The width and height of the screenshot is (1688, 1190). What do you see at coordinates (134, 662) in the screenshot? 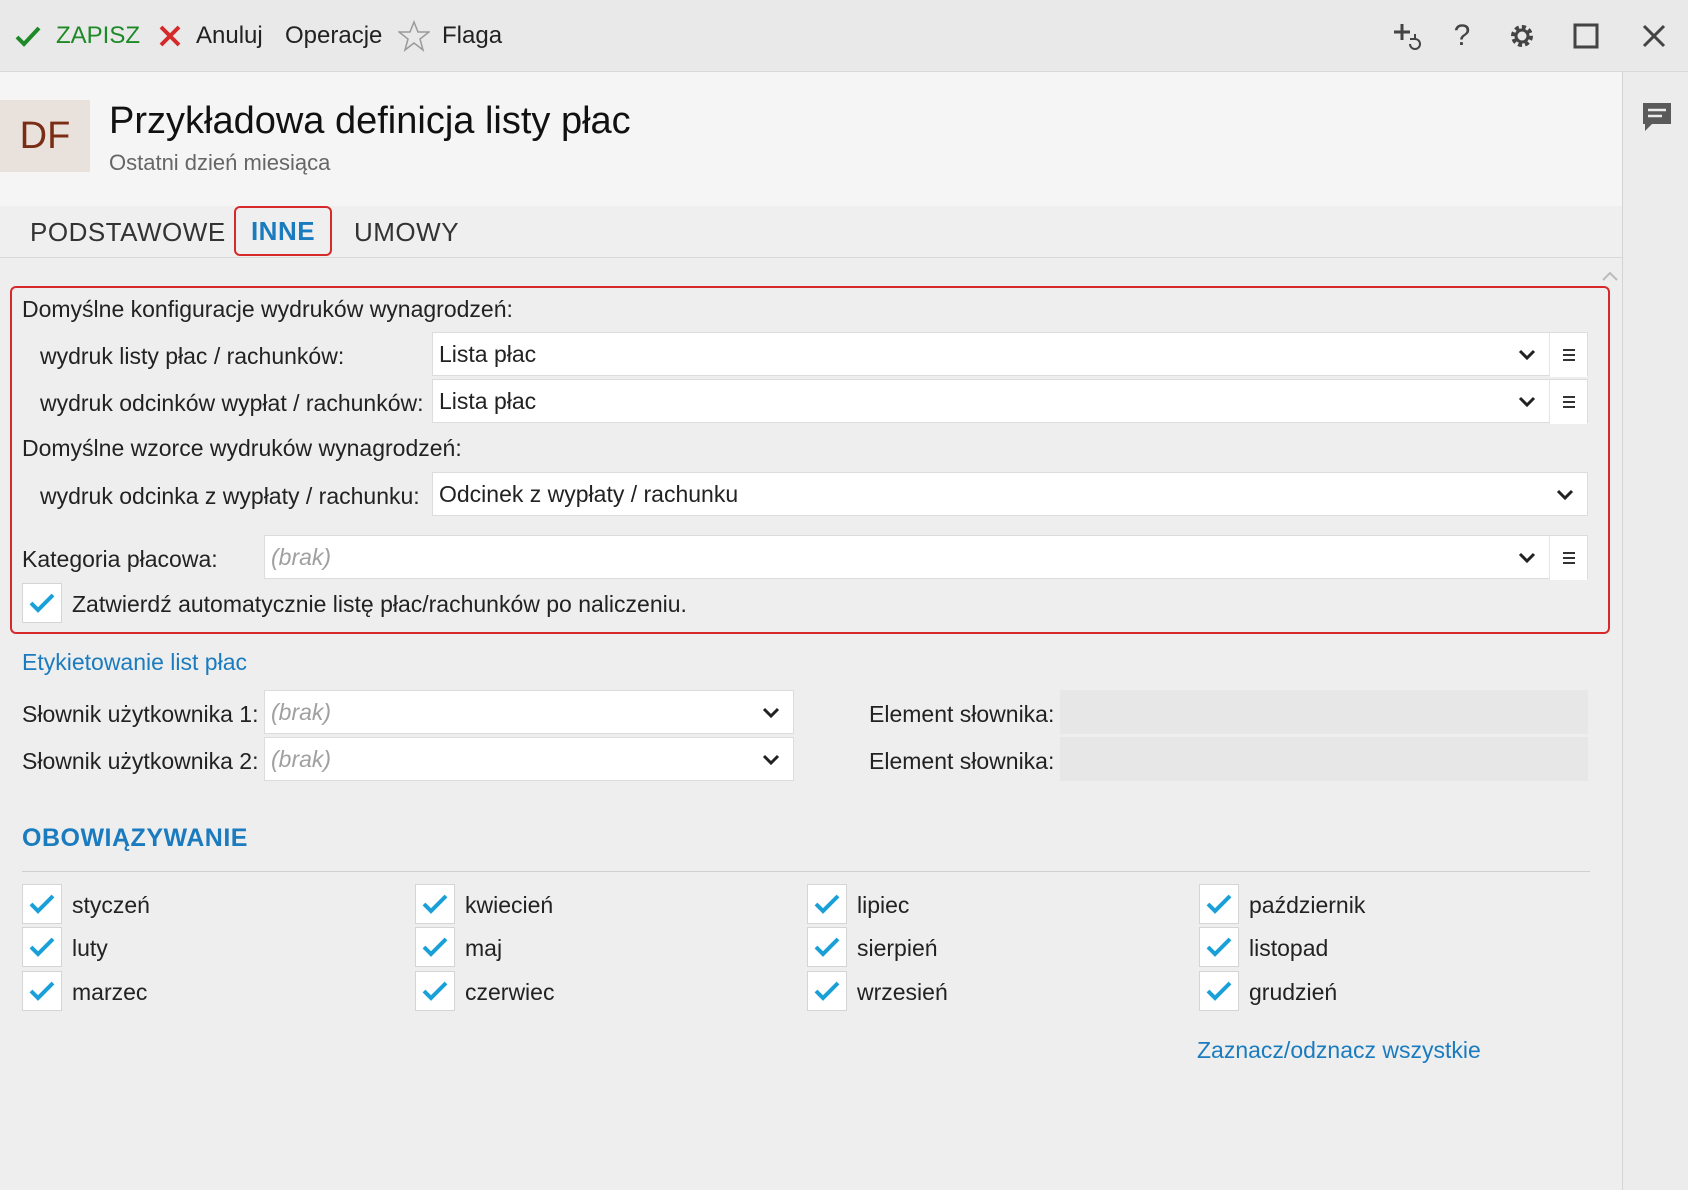
I see `labeling-link: Etykietowanie list płac` at bounding box center [134, 662].